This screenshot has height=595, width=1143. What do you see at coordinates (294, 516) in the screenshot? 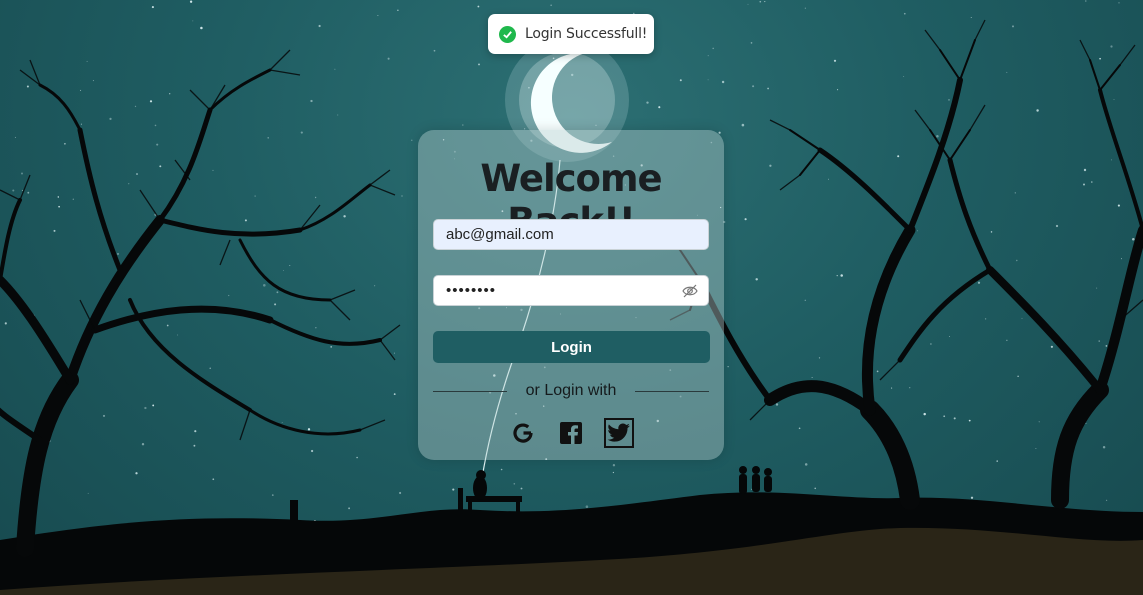
I see `post-silhouette` at bounding box center [294, 516].